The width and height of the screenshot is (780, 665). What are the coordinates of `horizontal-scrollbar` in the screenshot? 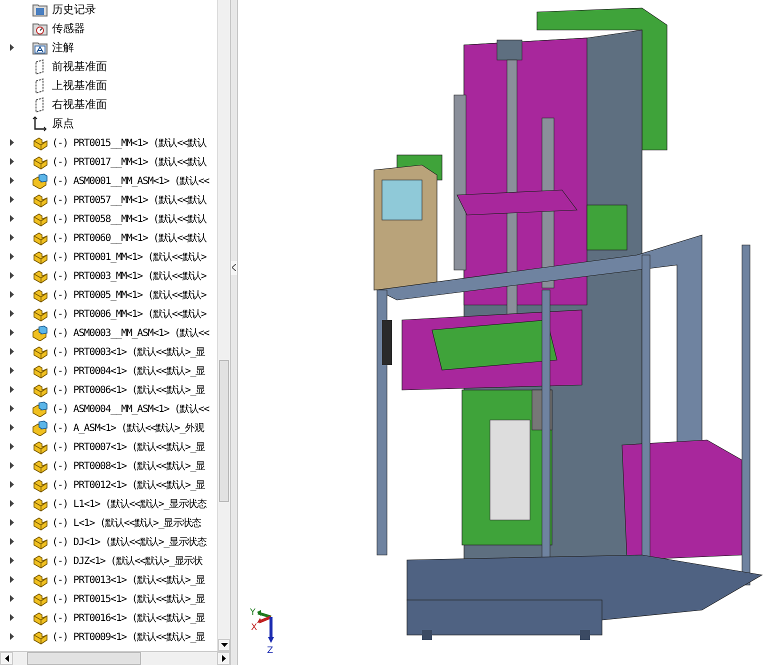 It's located at (115, 658).